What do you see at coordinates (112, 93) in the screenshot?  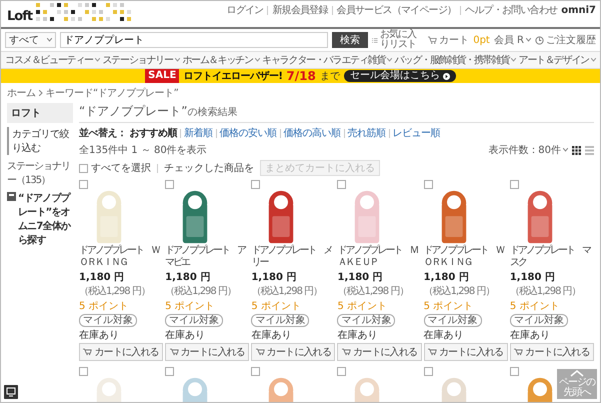 I see `breadcrumb-link: キーワード“ドアノブプレート”` at bounding box center [112, 93].